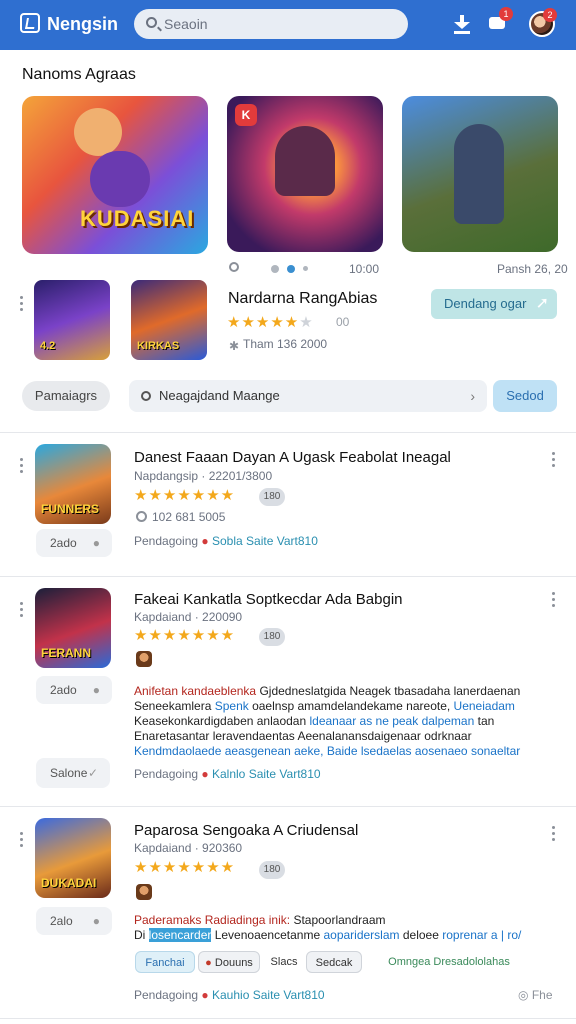 This screenshot has height=1024, width=576. I want to click on app-tags: Pendagoing ● Kalnlo Saite Vart810, so click(227, 774).